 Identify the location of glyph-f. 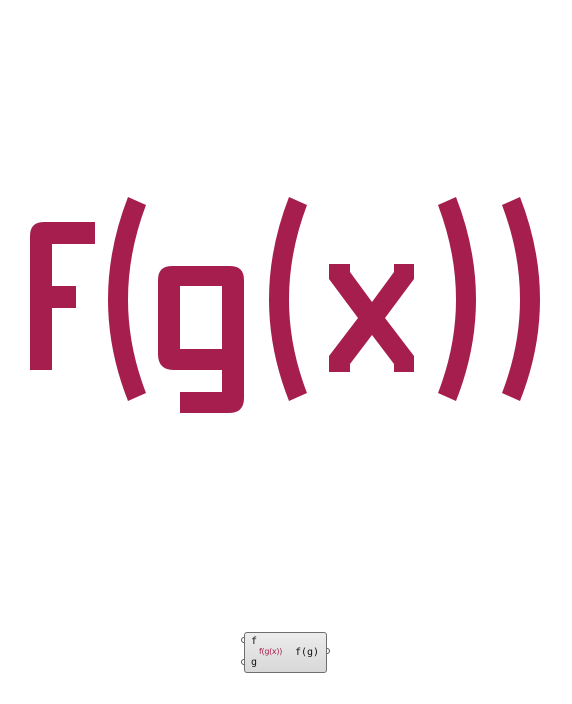
(62, 296).